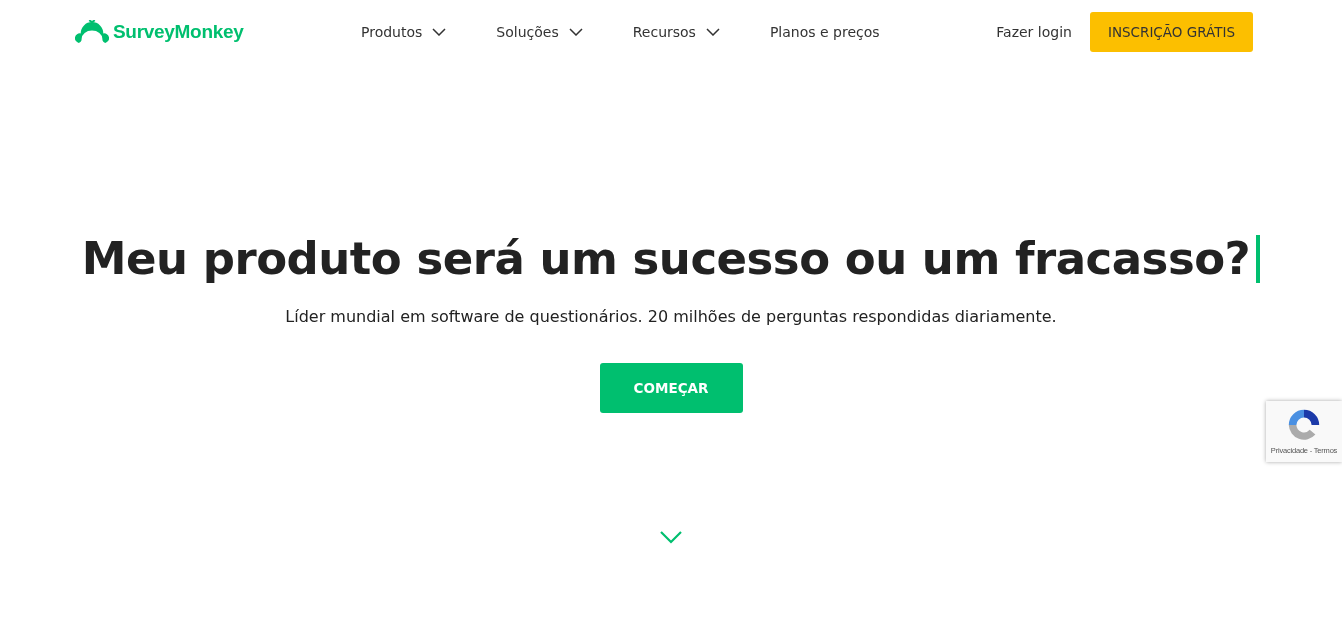 This screenshot has height=634, width=1342. I want to click on nav-link: Produtos, so click(404, 32).